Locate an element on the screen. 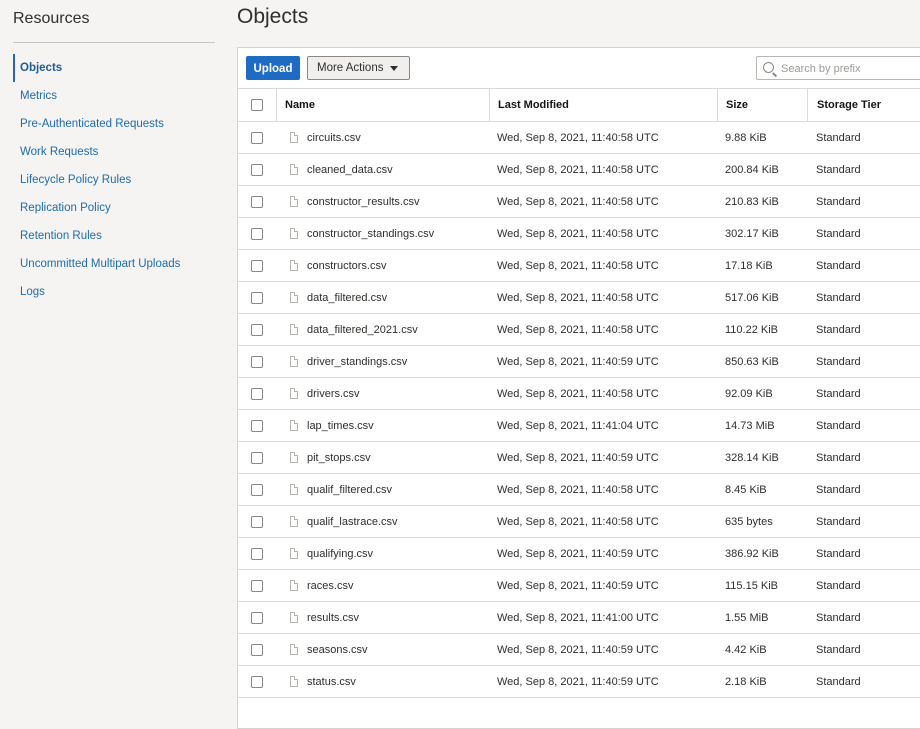 This screenshot has width=920, height=729. size-cell: 9.88 KiB is located at coordinates (746, 137).